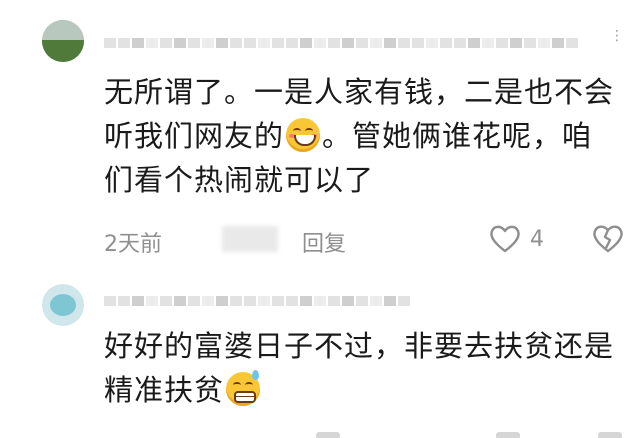 The width and height of the screenshot is (640, 438). What do you see at coordinates (367, 241) in the screenshot?
I see `comment-footer: 2天前 回复 4` at bounding box center [367, 241].